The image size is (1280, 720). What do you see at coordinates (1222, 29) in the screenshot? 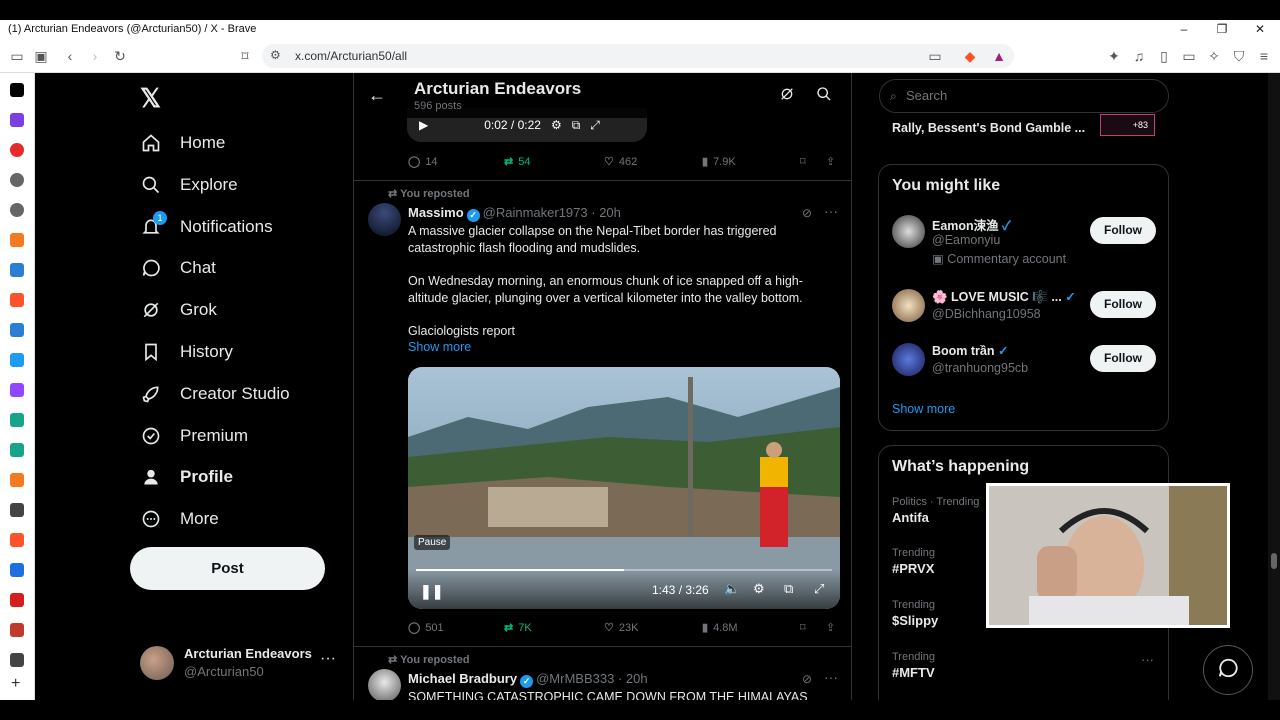
I see `maximize-icon: ❐` at bounding box center [1222, 29].